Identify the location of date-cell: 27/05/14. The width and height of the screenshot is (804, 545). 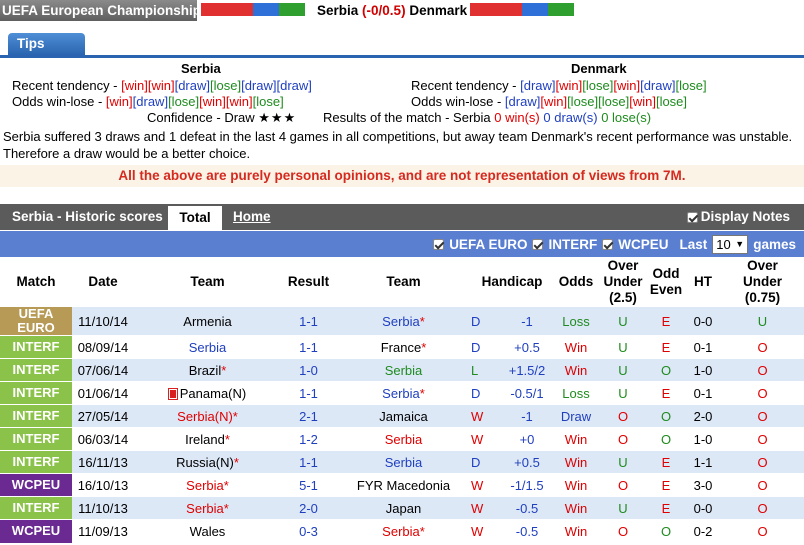
(103, 416).